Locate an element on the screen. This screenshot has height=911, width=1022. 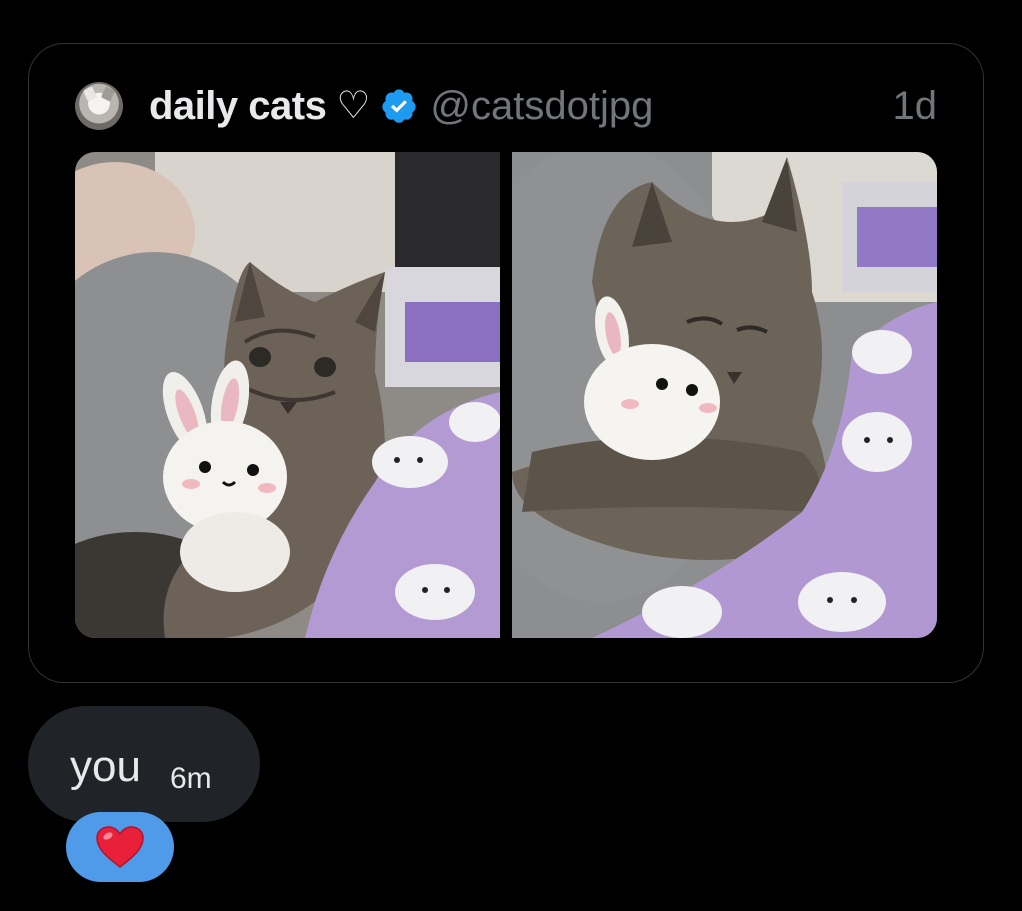
message-text: you is located at coordinates (105, 766).